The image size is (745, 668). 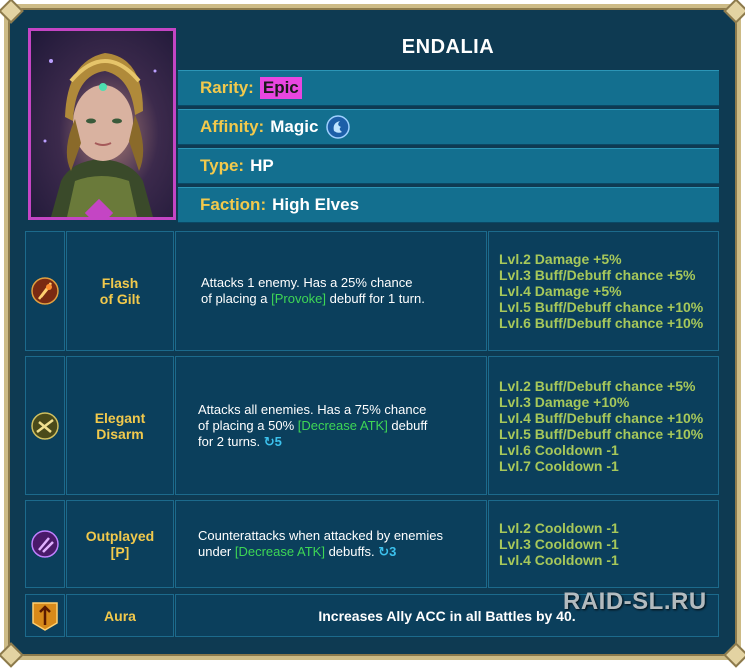 I want to click on affinity-label: Affinity:, so click(x=232, y=126).